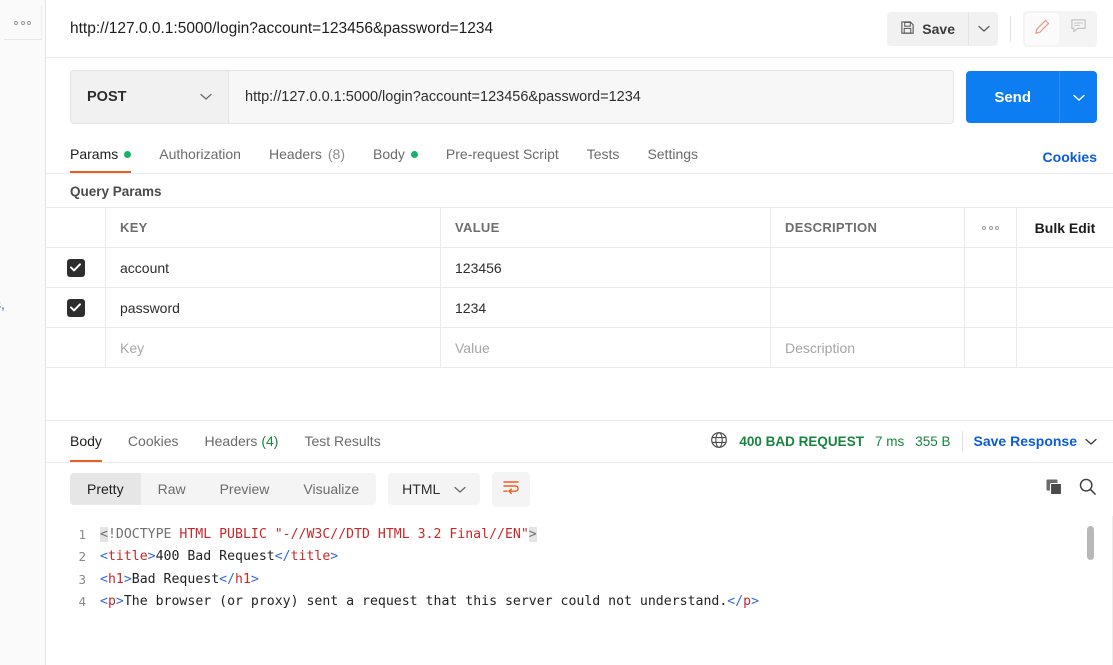 The width and height of the screenshot is (1113, 665). I want to click on bulk-edit-button: Bulk Edit, so click(1065, 227).